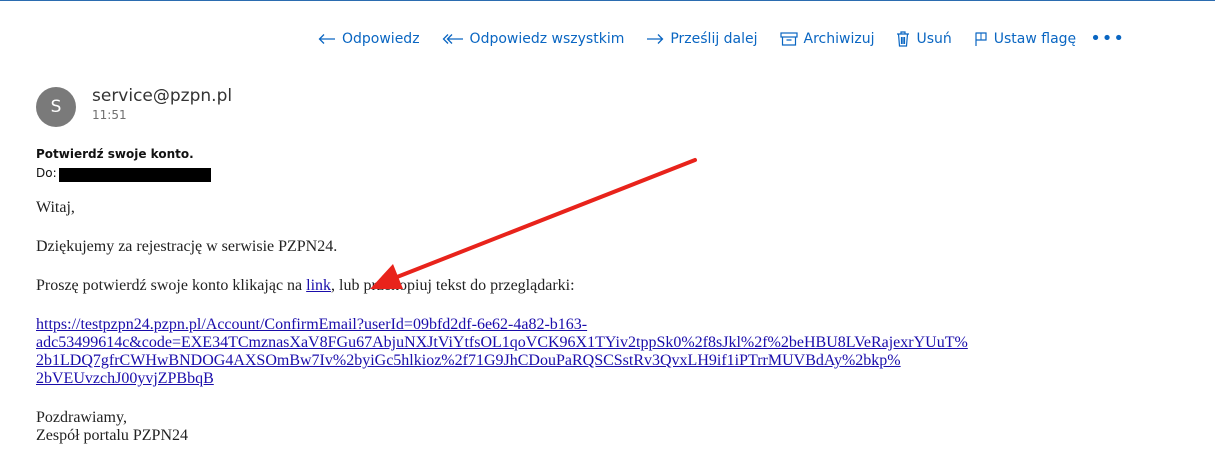 The image size is (1215, 459). What do you see at coordinates (981, 39) in the screenshot?
I see `flag-icon` at bounding box center [981, 39].